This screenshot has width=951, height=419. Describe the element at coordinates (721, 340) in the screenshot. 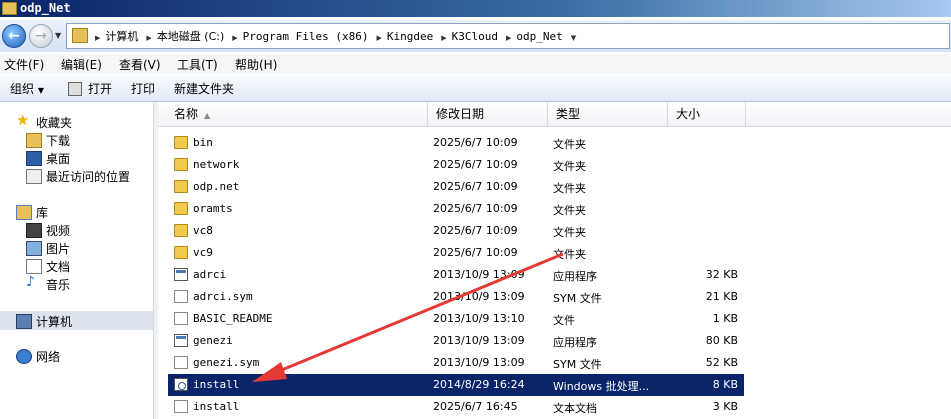

I see `file-size: 80 KB` at that location.